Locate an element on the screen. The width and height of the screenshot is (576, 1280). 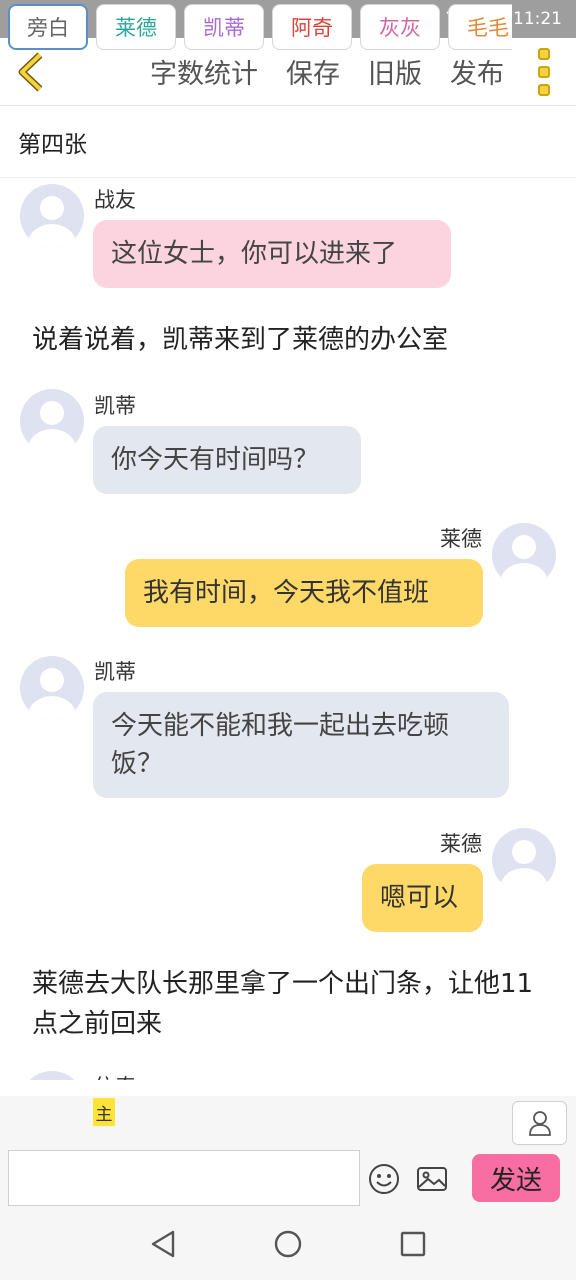
role-laide: 莱德 is located at coordinates (136, 27).